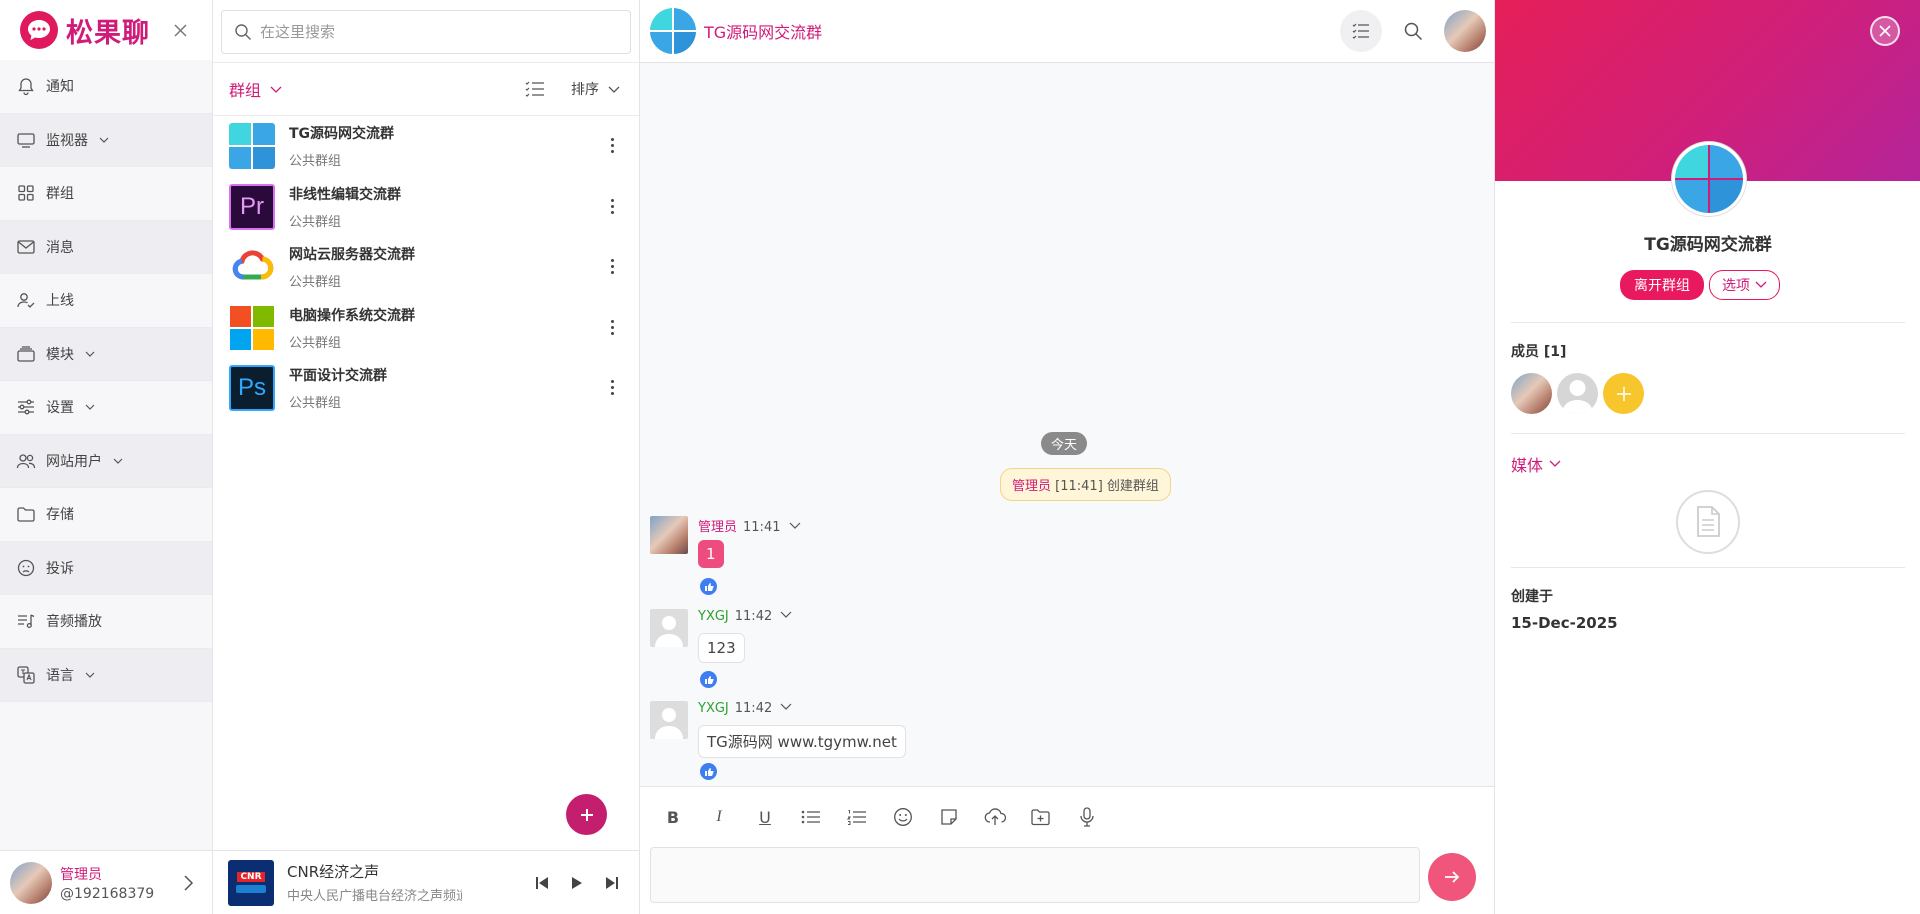  I want to click on emoji-button, so click(903, 817).